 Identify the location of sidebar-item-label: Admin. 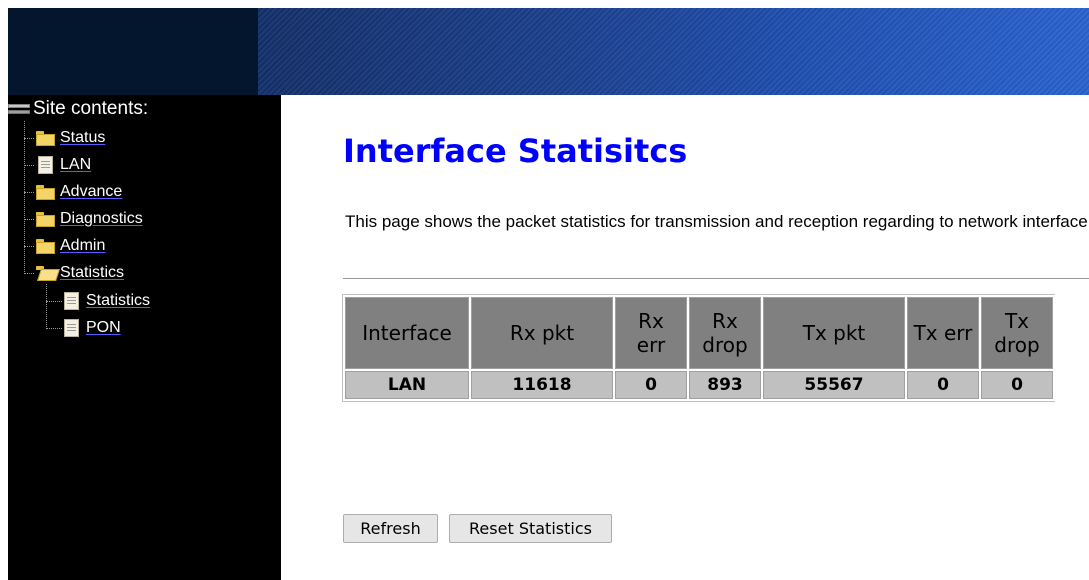
(82, 246).